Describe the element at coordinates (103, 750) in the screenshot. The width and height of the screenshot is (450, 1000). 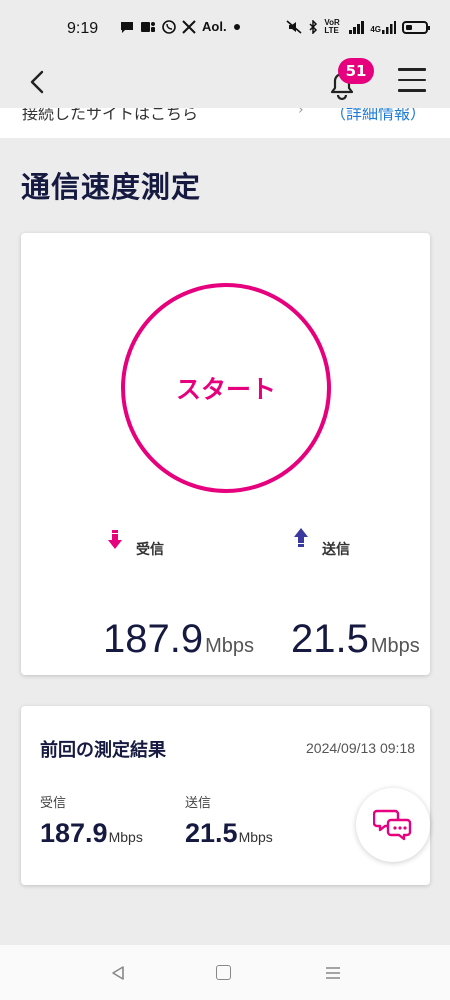
I see `previous-result-title: 前回の測定結果` at that location.